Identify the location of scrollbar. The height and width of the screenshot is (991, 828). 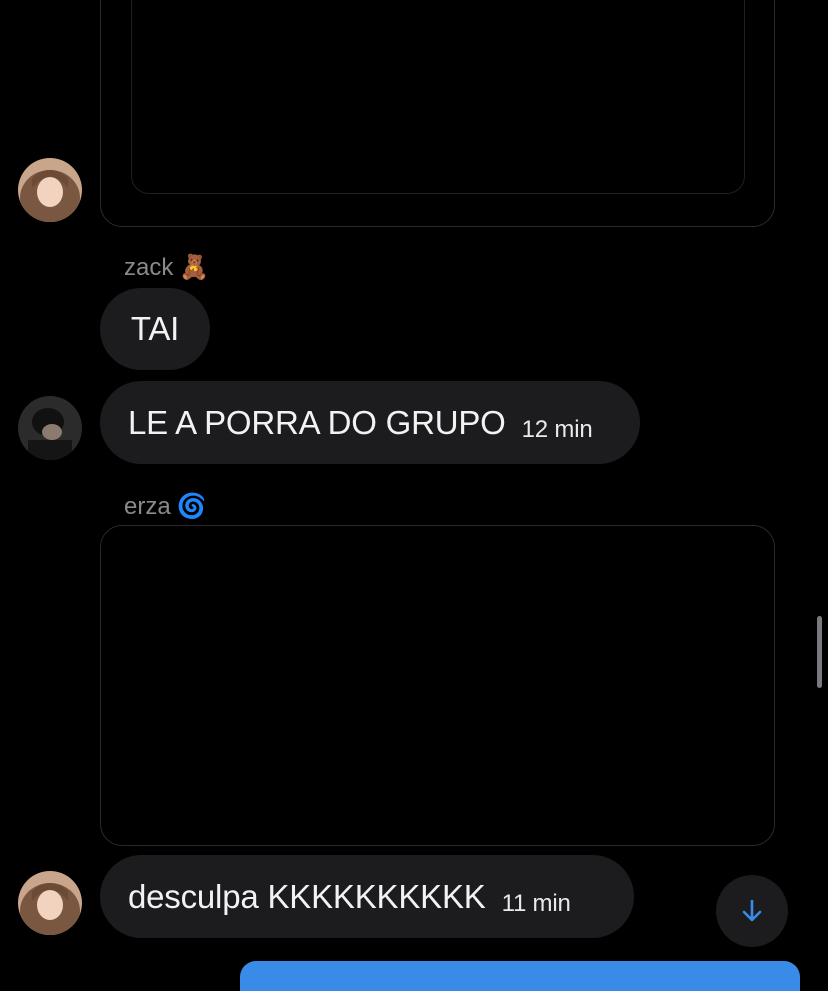
(819, 652).